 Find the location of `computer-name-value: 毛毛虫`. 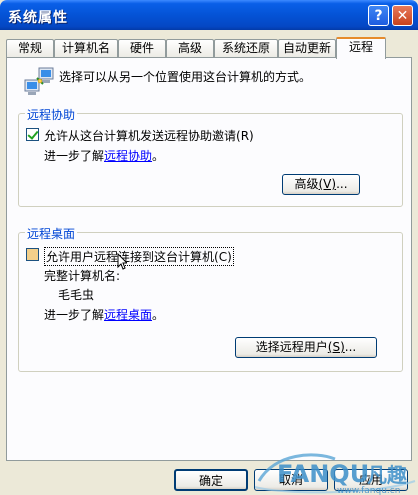

computer-name-value: 毛毛虫 is located at coordinates (76, 295).